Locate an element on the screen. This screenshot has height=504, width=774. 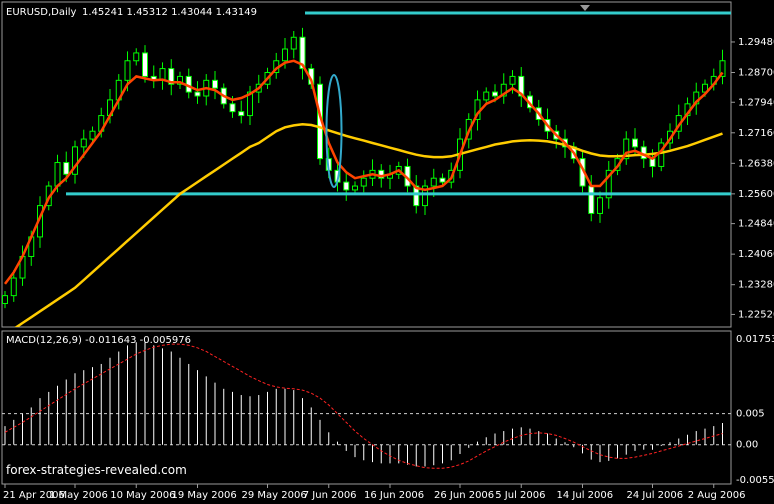
time-tick-label: 19 May 2006 is located at coordinates (204, 495).